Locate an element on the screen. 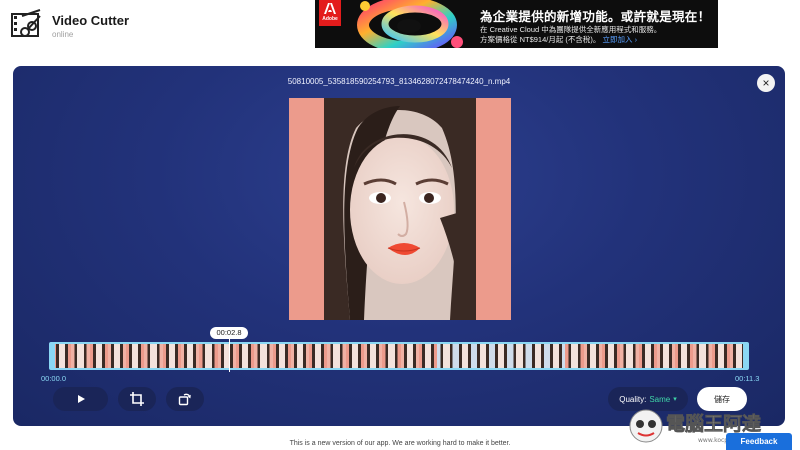  app-logo is located at coordinates (27, 25).